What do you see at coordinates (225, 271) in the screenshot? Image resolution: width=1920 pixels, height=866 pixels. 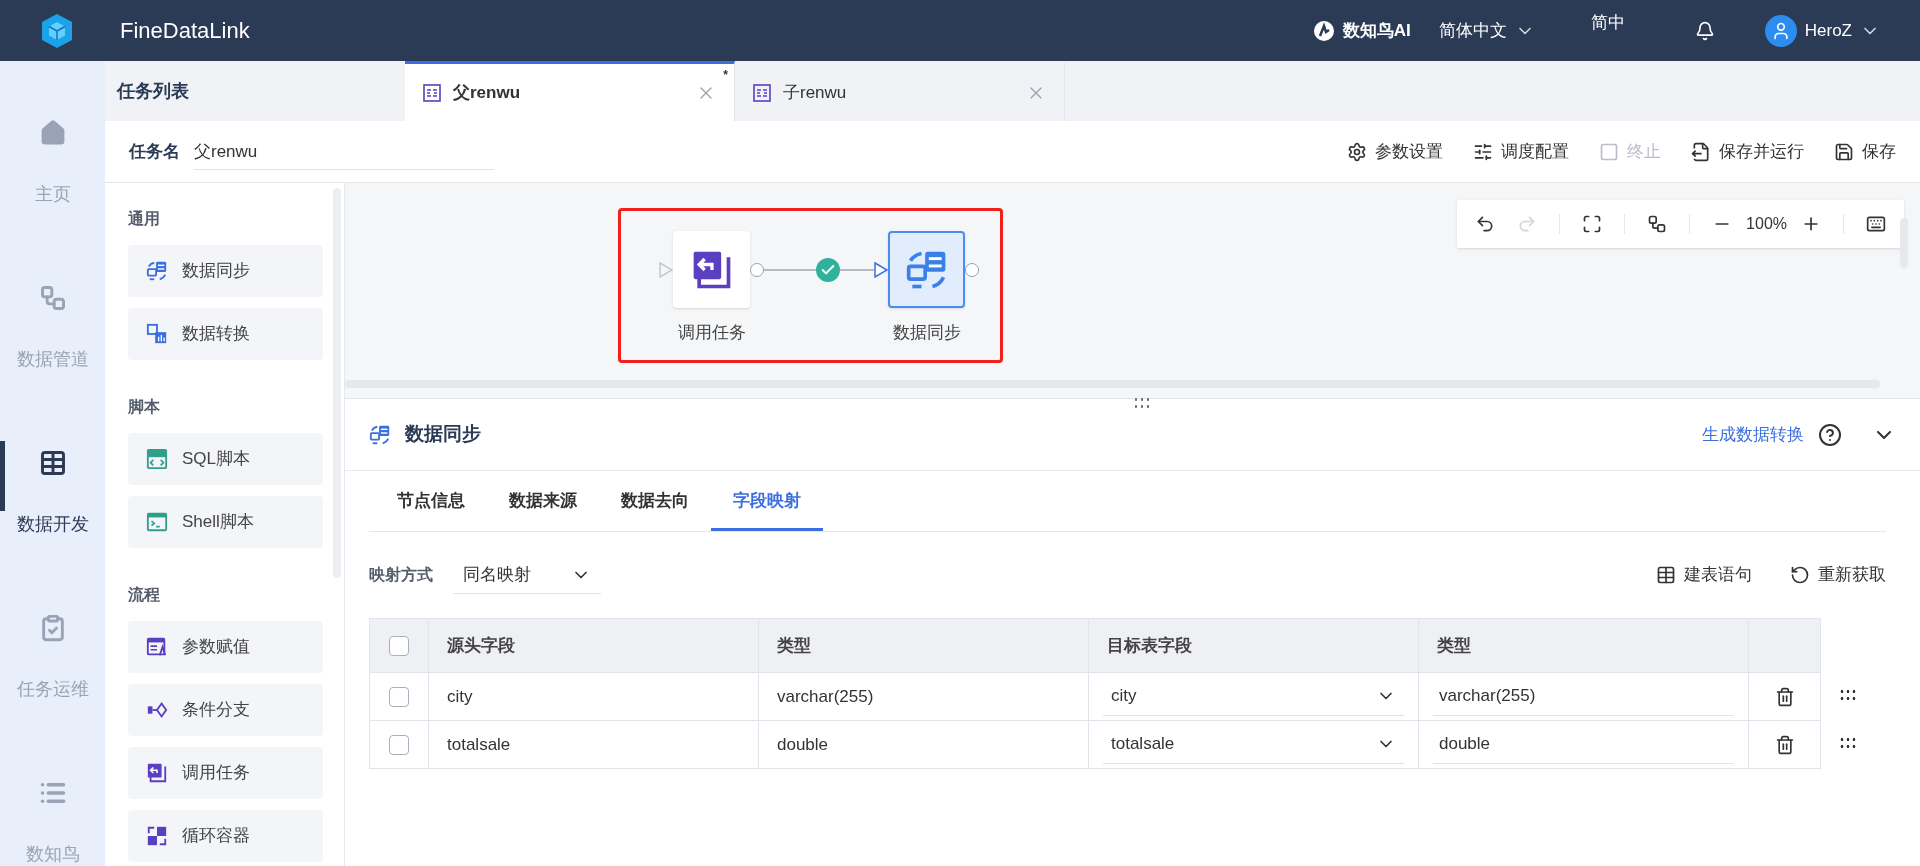 I see `palette-item: 数据同步` at bounding box center [225, 271].